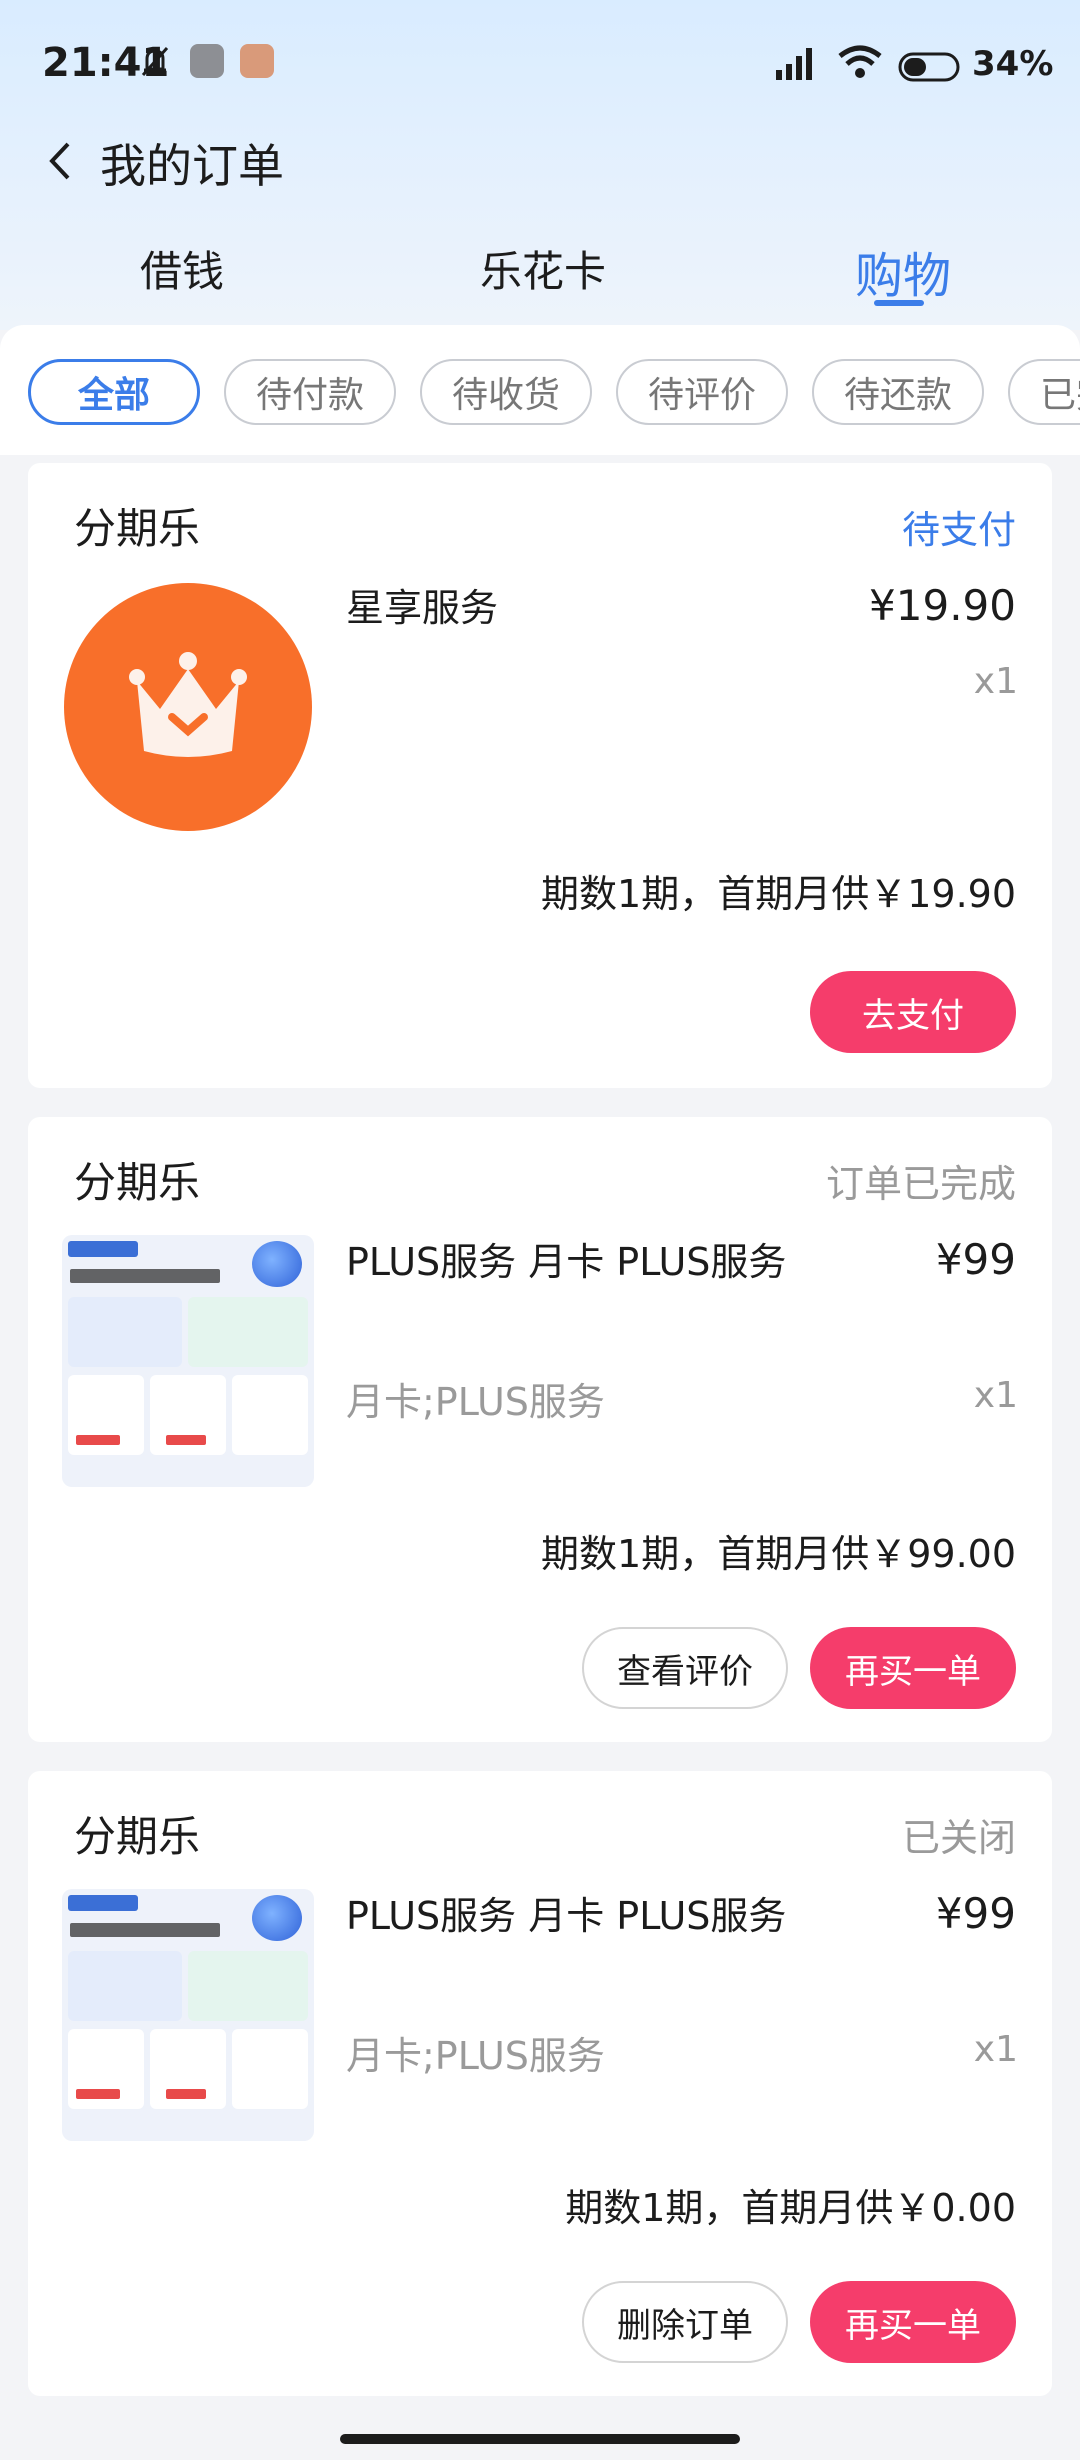 The image size is (1080, 2460). I want to click on order-status: 已关闭, so click(958, 1838).